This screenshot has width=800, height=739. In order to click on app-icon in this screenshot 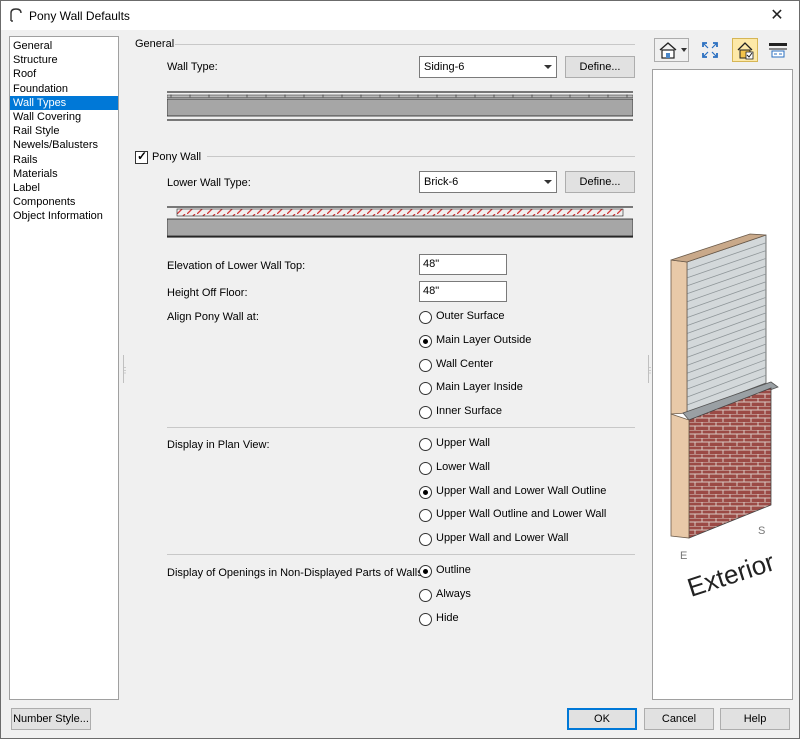, I will do `click(16, 15)`.